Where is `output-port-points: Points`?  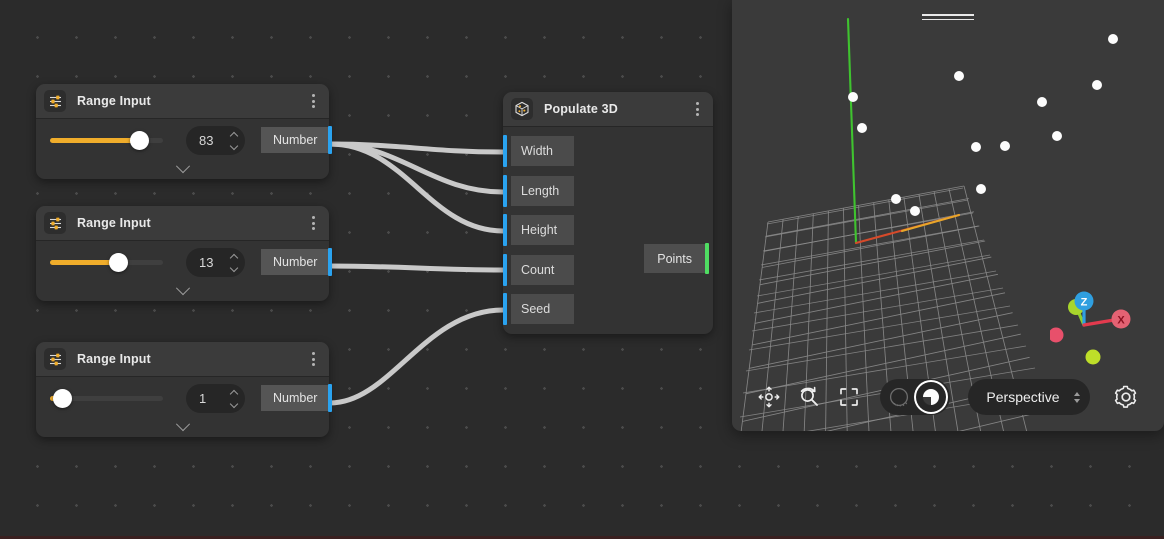
output-port-points: Points is located at coordinates (676, 258).